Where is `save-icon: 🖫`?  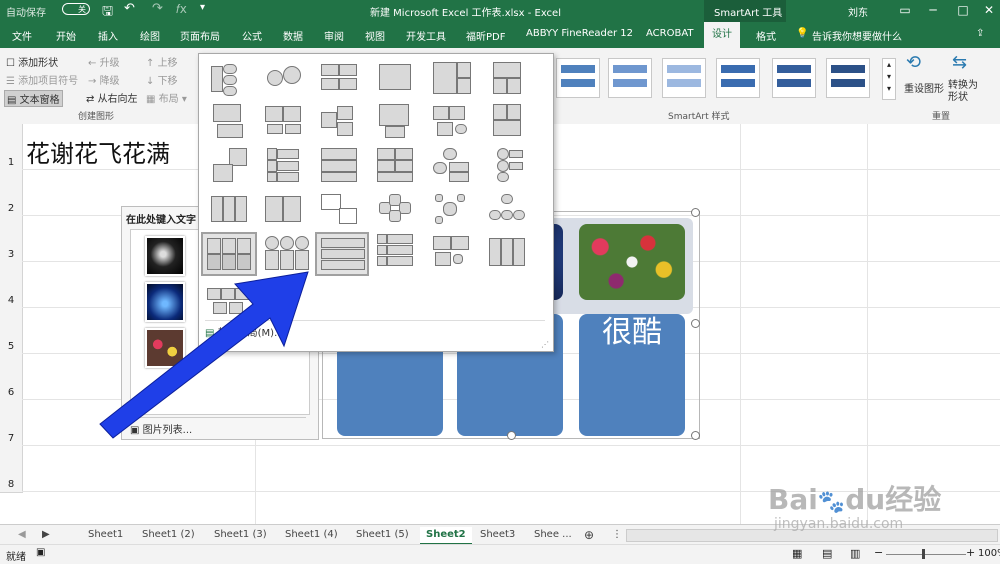 save-icon: 🖫 is located at coordinates (107, 13).